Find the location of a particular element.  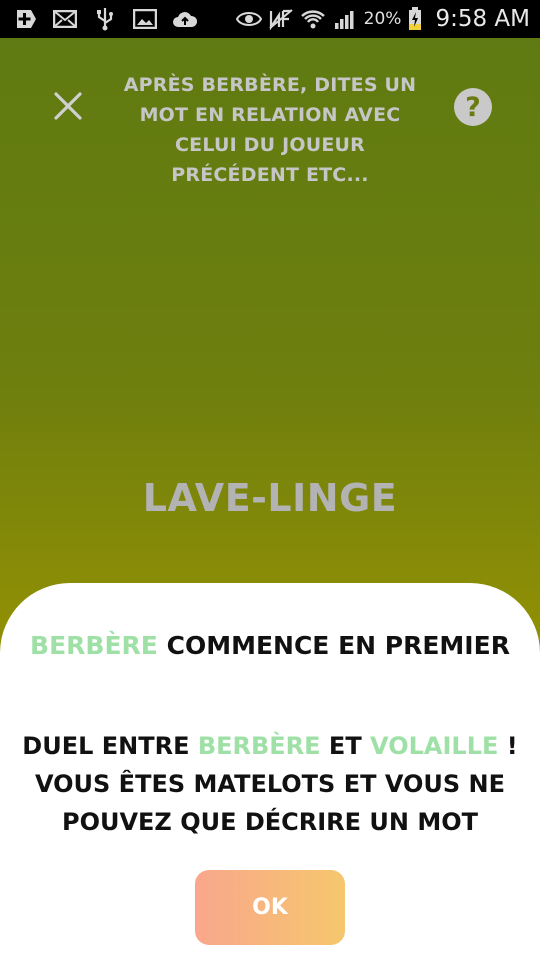

usb-icon is located at coordinates (105, 19).